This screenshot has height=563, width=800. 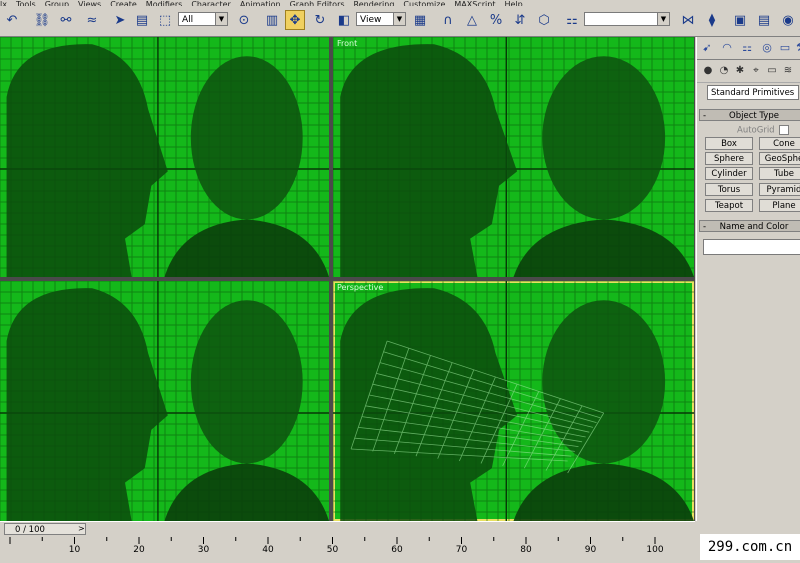 What do you see at coordinates (74, 550) in the screenshot?
I see `track-bar-tick-label: 10` at bounding box center [74, 550].